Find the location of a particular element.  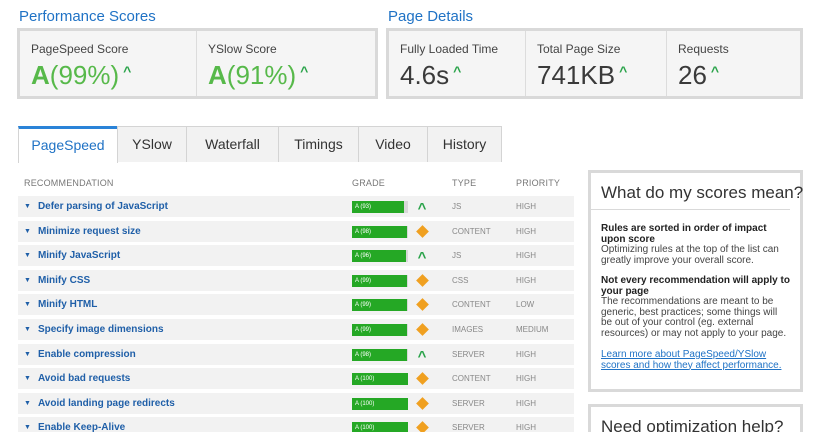

optimization-help-panel: Need optimization help? is located at coordinates (695, 418).